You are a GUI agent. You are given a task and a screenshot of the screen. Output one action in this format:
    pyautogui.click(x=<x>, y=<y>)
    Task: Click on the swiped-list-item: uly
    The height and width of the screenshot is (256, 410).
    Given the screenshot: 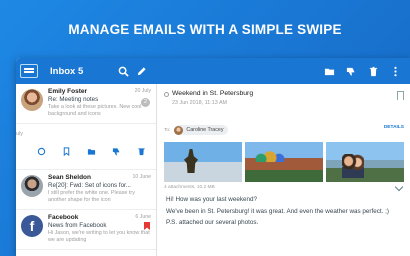 What is the action you would take?
    pyautogui.click(x=86, y=147)
    